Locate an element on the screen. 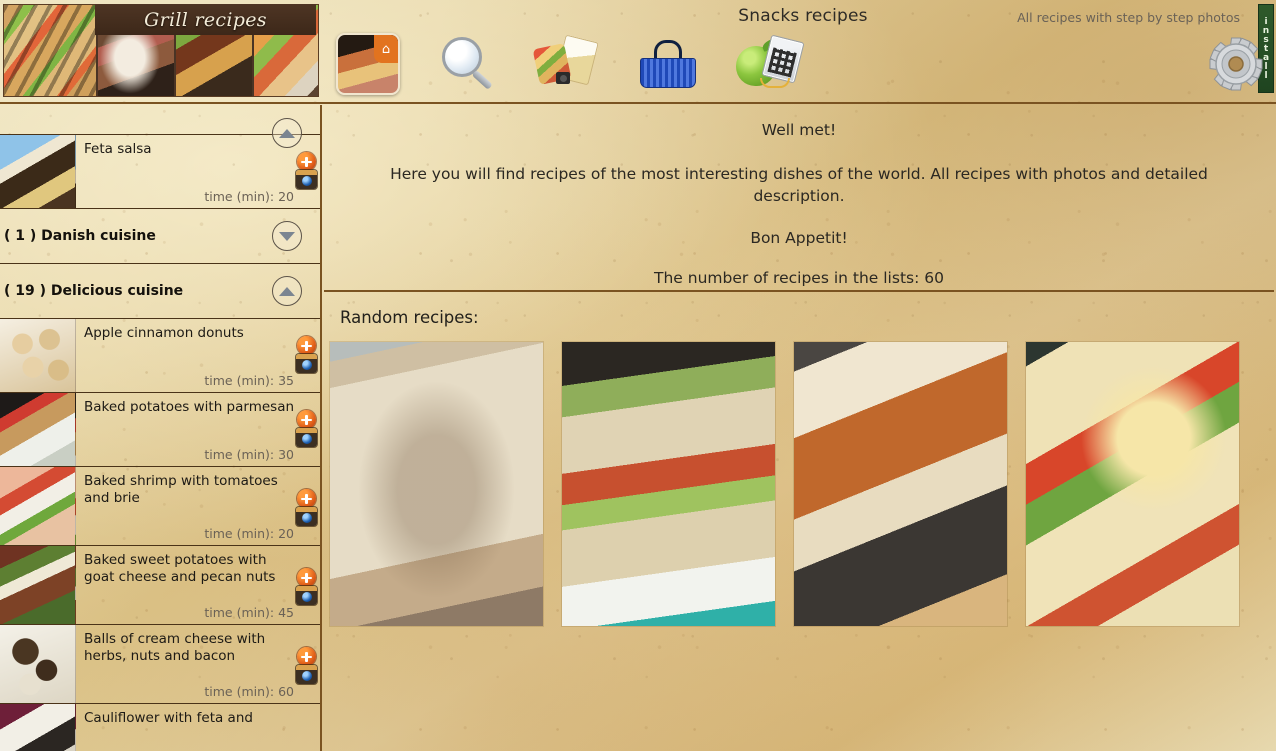 This screenshot has width=1276, height=751. recipe-time: time (min): 30 is located at coordinates (249, 454).